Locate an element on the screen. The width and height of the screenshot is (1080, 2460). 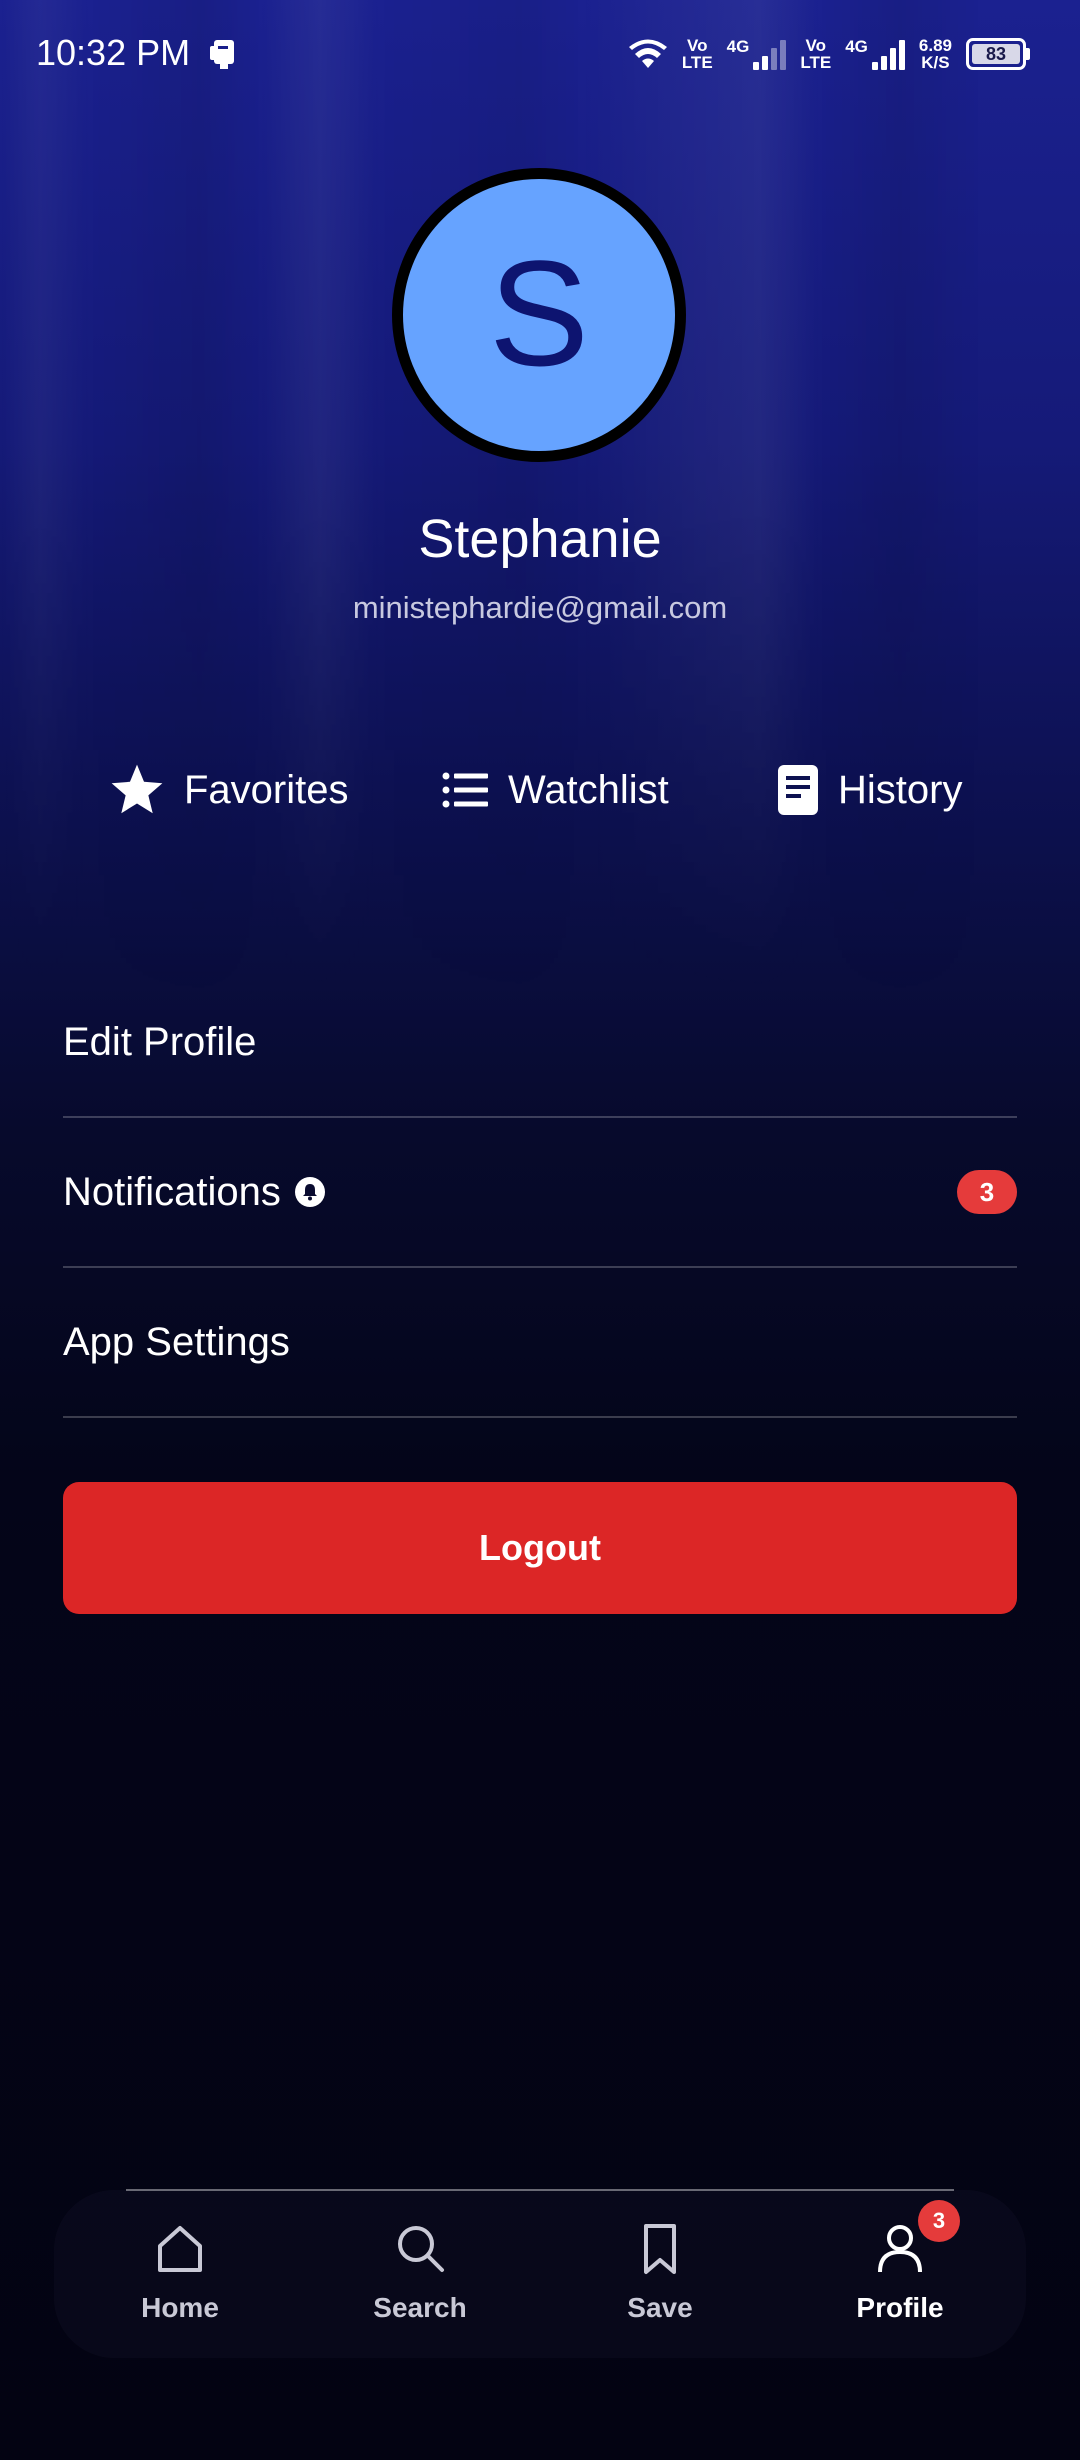
notification-app-icon is located at coordinates (222, 54).